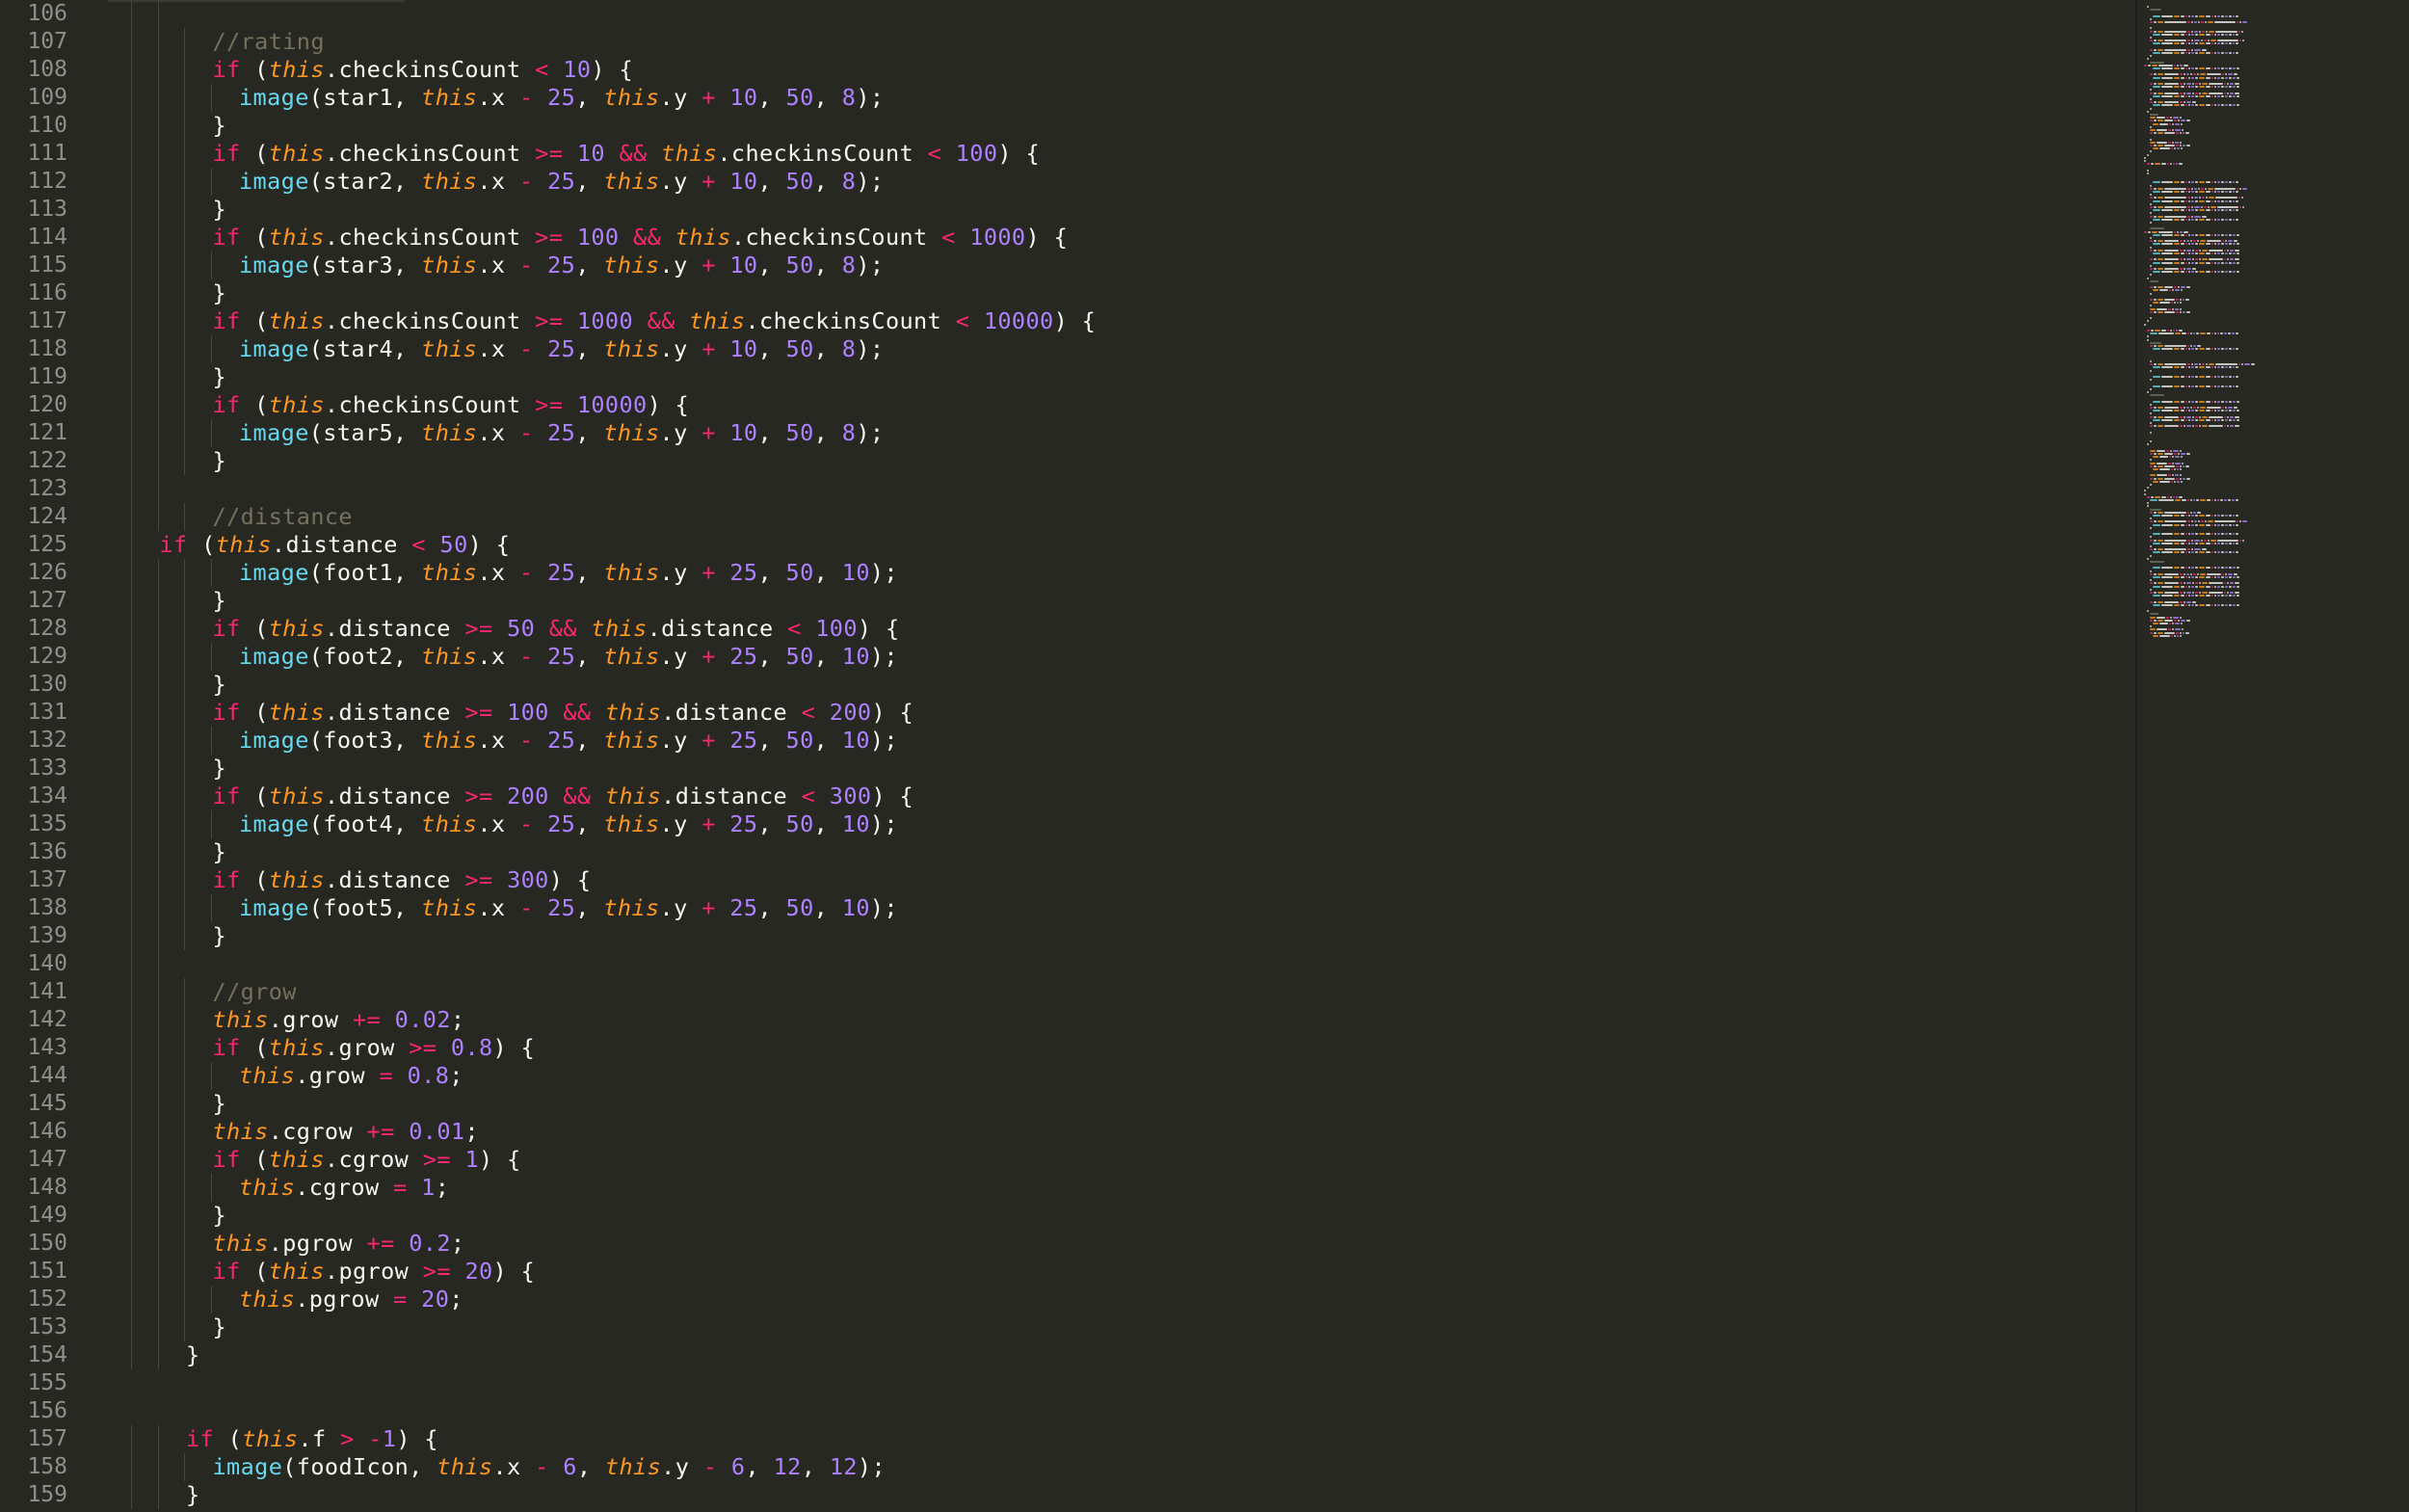  What do you see at coordinates (1119, 1020) in the screenshot?
I see `code-line: this.grow += 0.02;` at bounding box center [1119, 1020].